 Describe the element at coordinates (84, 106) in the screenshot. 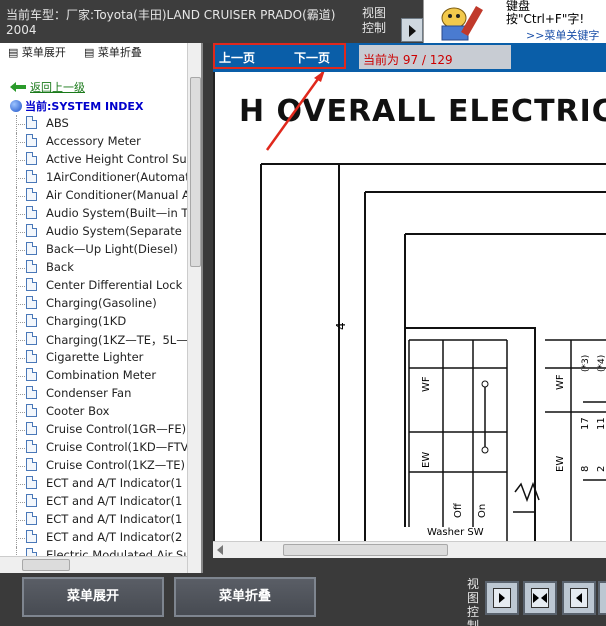

I see `current-node-label: 当前:SYSTEM INDEX` at that location.